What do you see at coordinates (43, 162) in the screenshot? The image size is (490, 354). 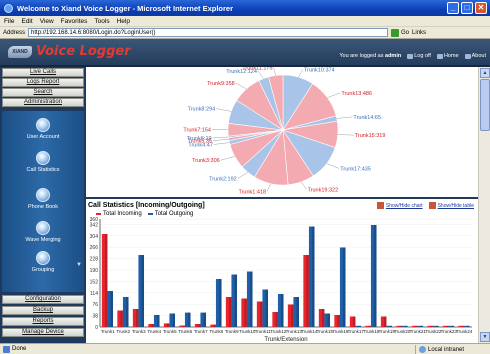 I see `side-call-statistics: Call Statistics` at bounding box center [43, 162].